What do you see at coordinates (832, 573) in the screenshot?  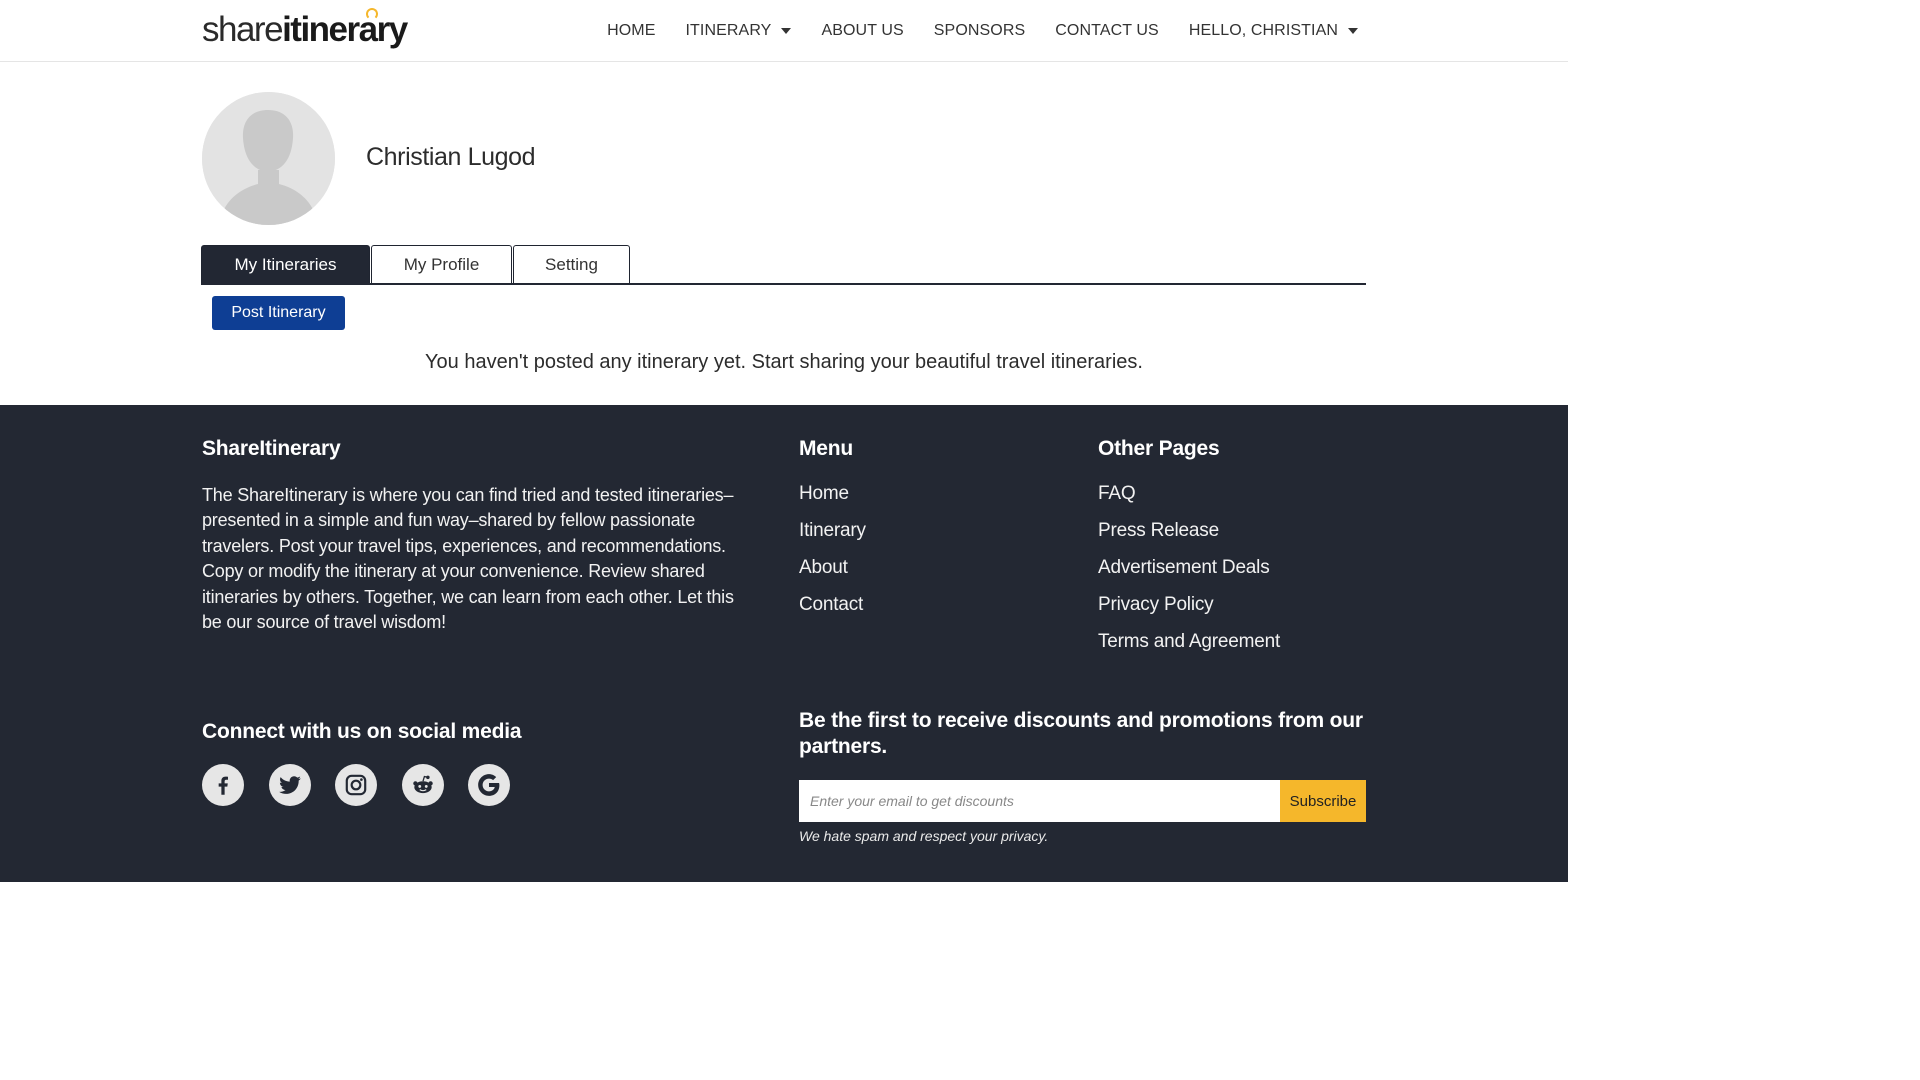 I see `footer-link-about: About` at bounding box center [832, 573].